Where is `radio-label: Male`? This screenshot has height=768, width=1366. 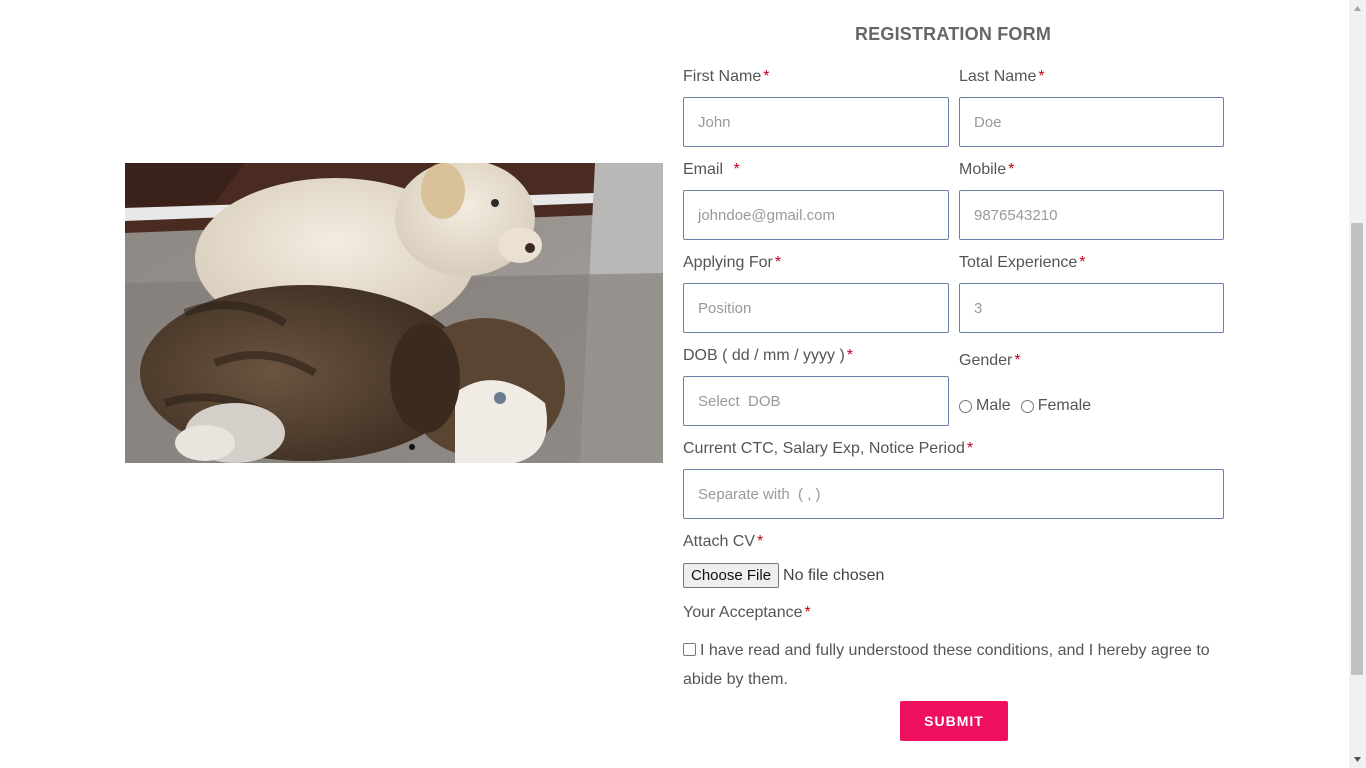 radio-label: Male is located at coordinates (993, 405).